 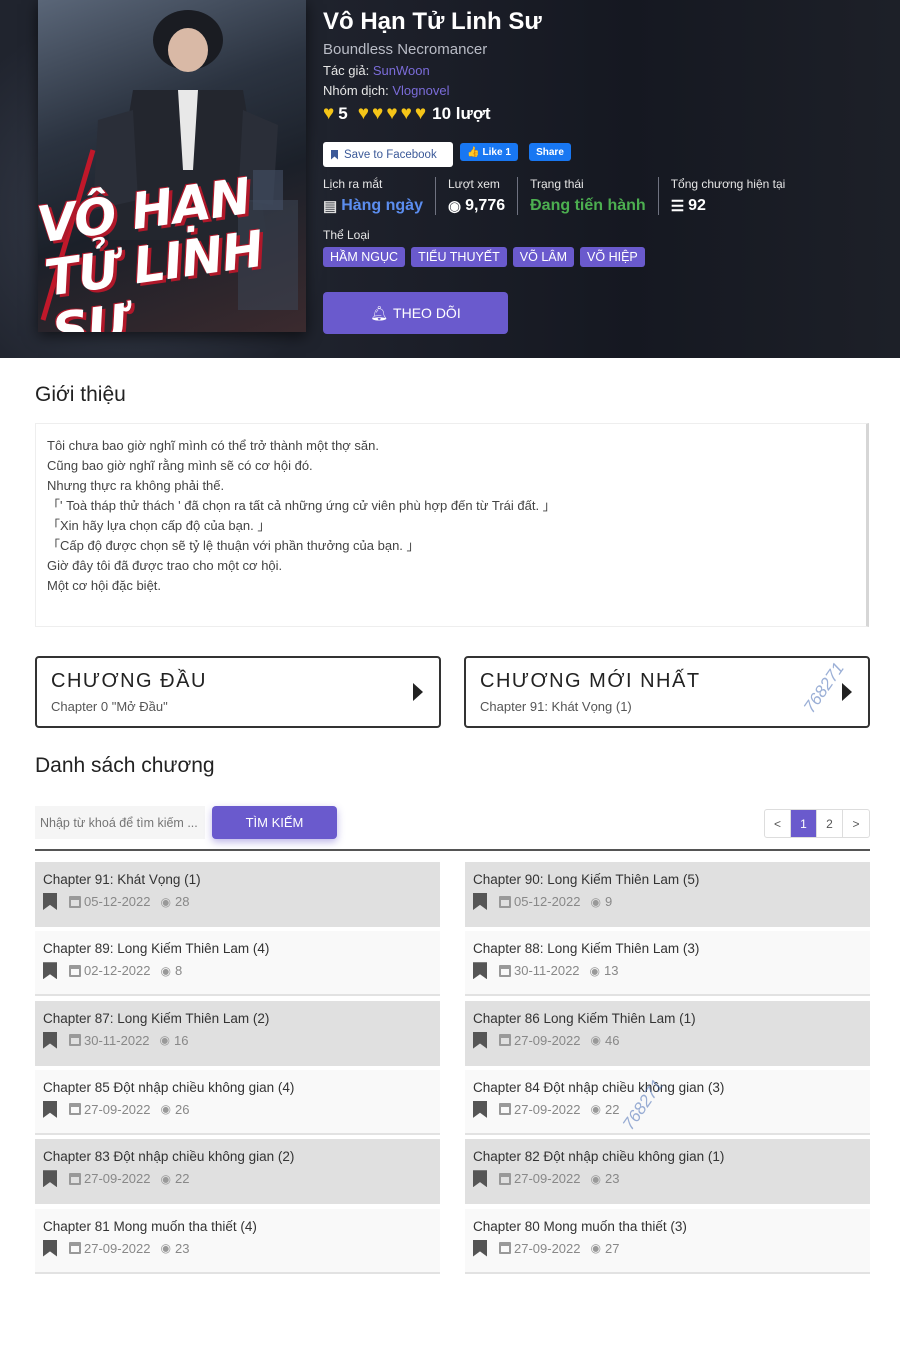 I want to click on views-label: Lượt xem, so click(x=473, y=184).